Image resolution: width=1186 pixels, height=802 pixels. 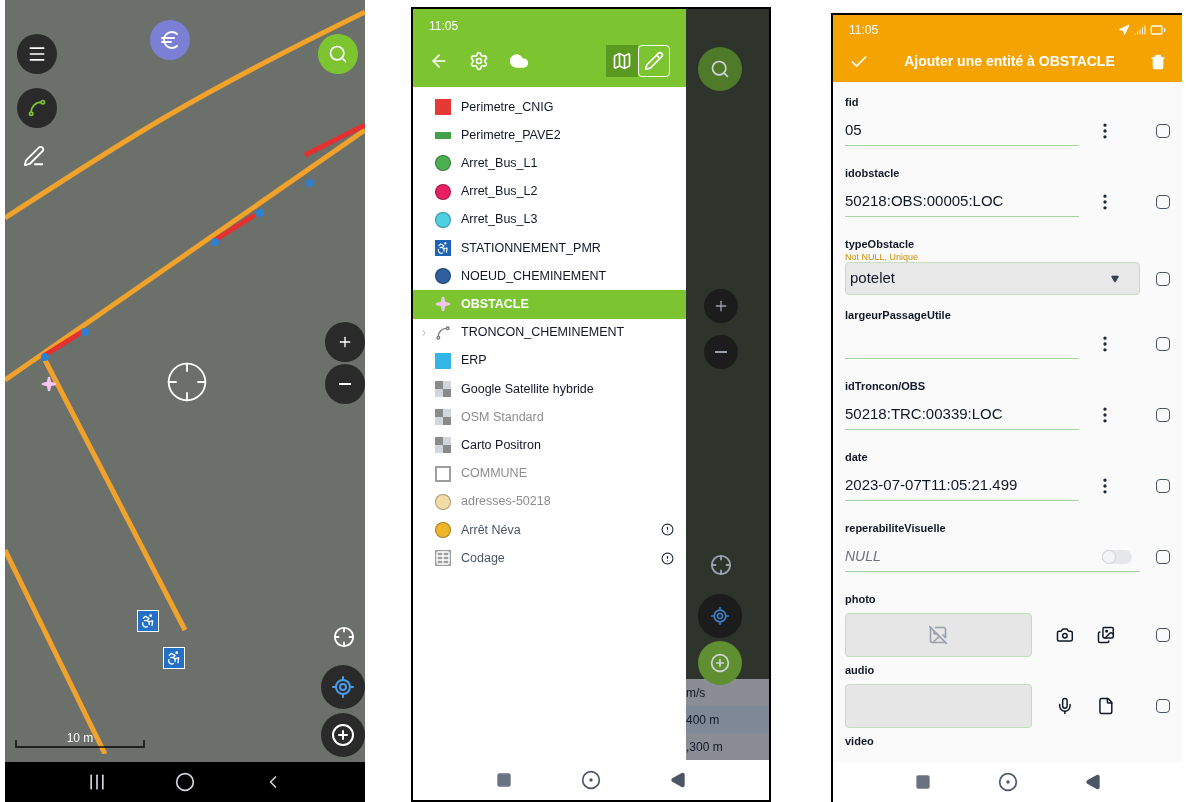 I want to click on layer-item: Arret_Bus_L2, so click(x=549, y=191).